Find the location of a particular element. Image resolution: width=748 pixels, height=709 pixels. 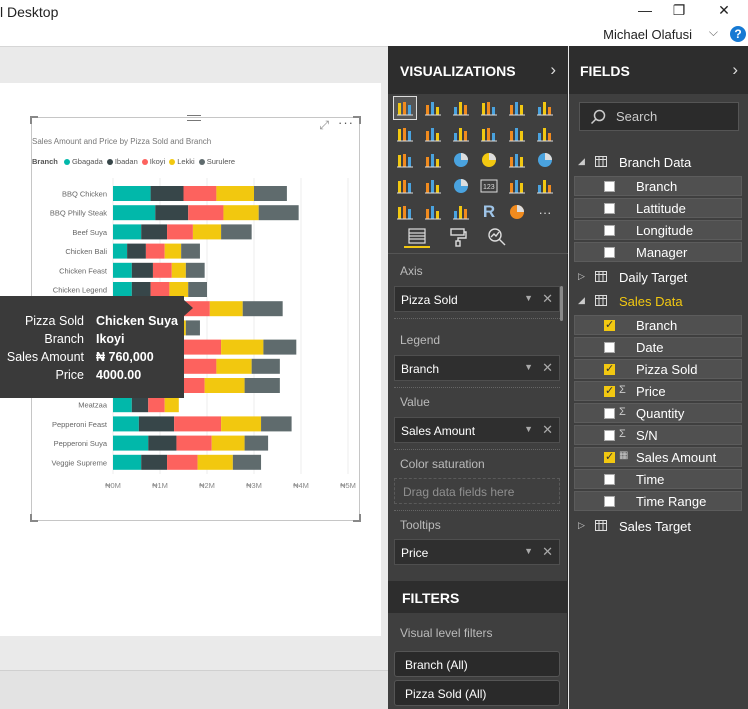

line-chart-icon is located at coordinates (405, 134).